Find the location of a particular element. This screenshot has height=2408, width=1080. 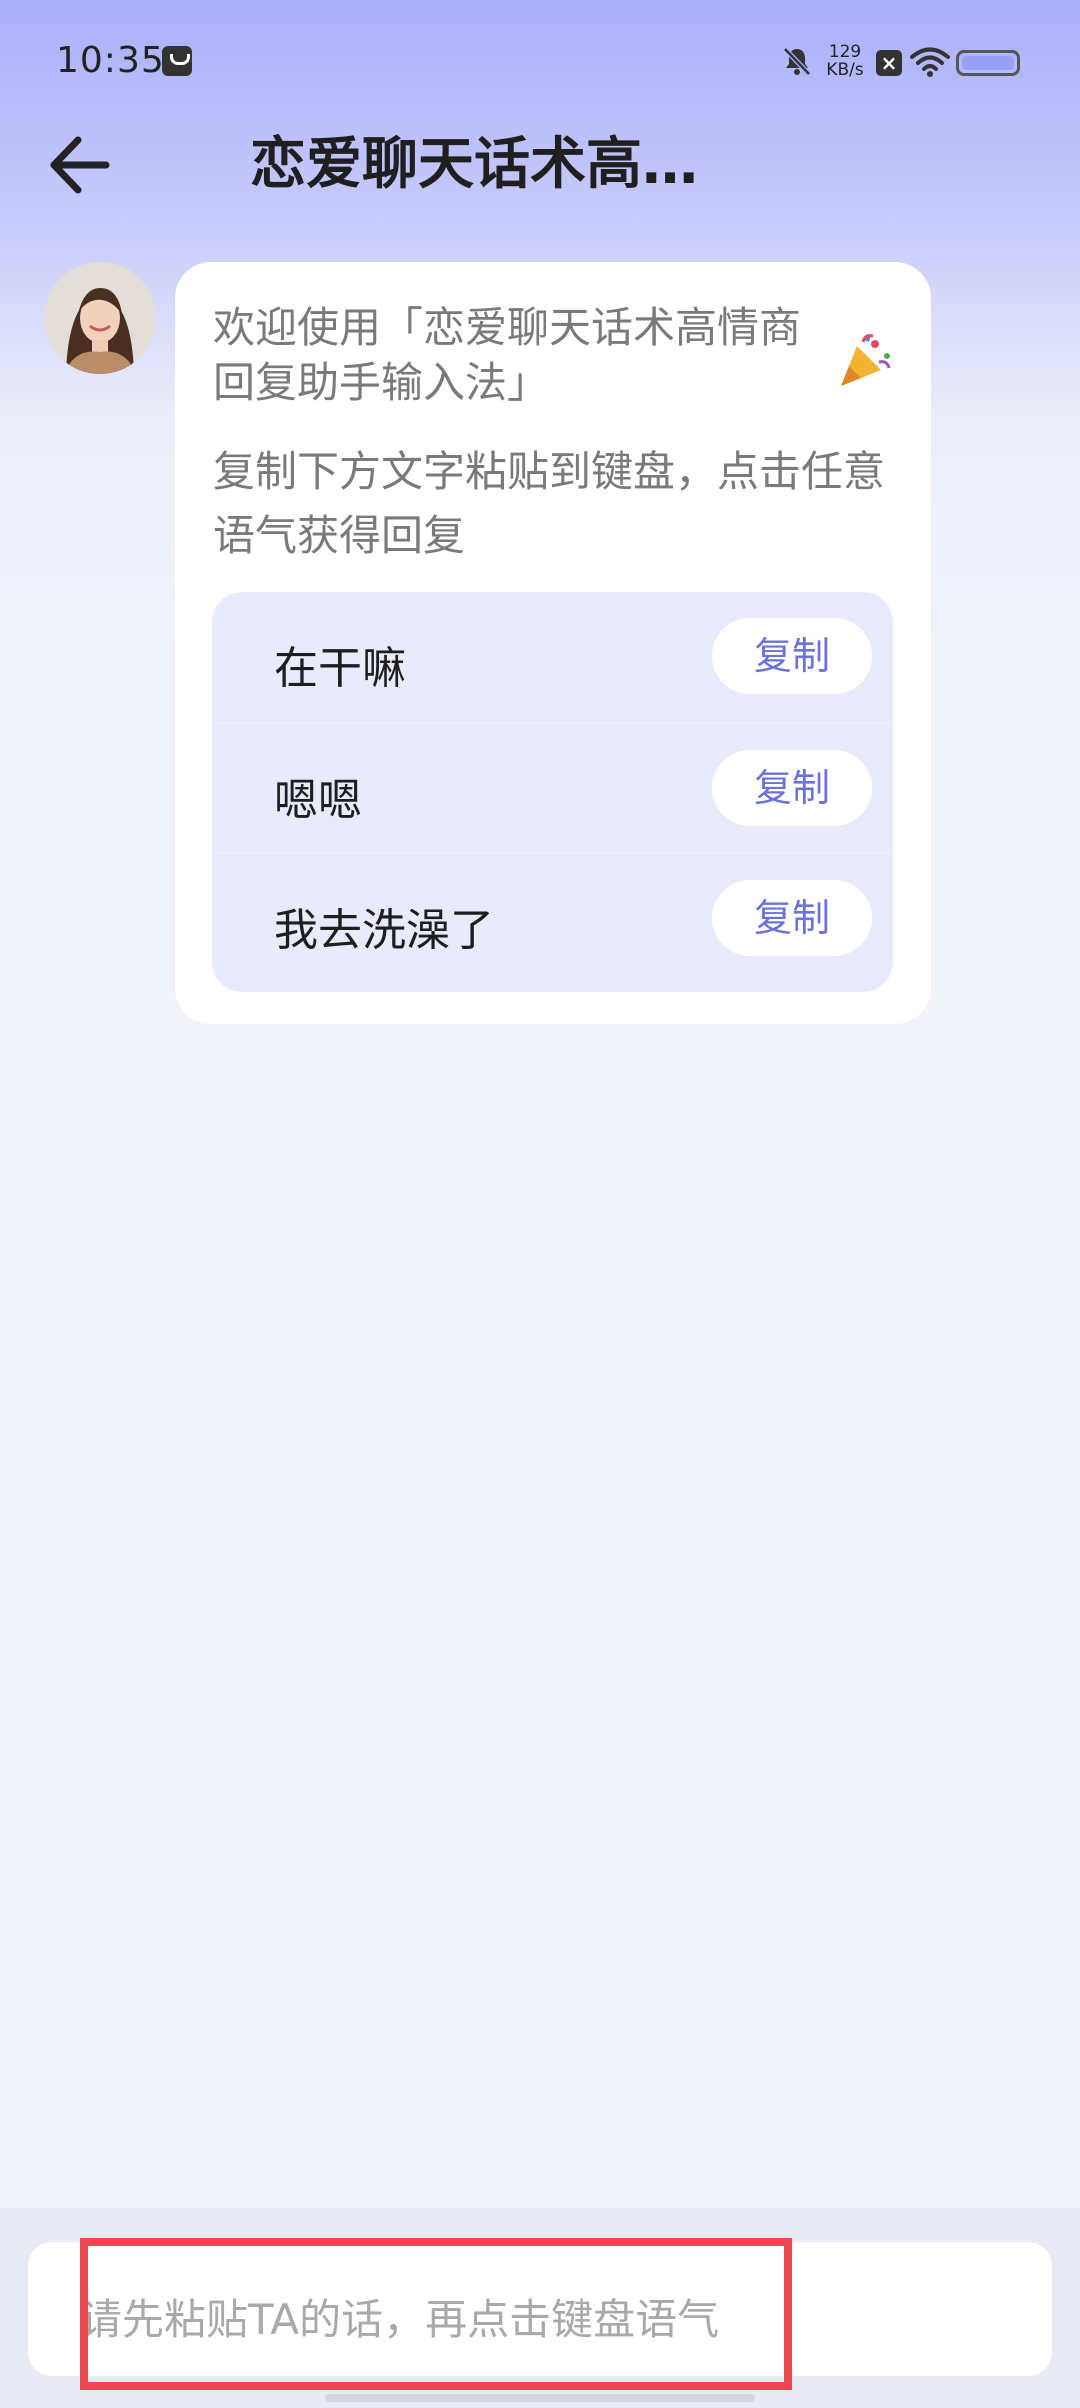

net-speed: 129 KB/s is located at coordinates (845, 61).